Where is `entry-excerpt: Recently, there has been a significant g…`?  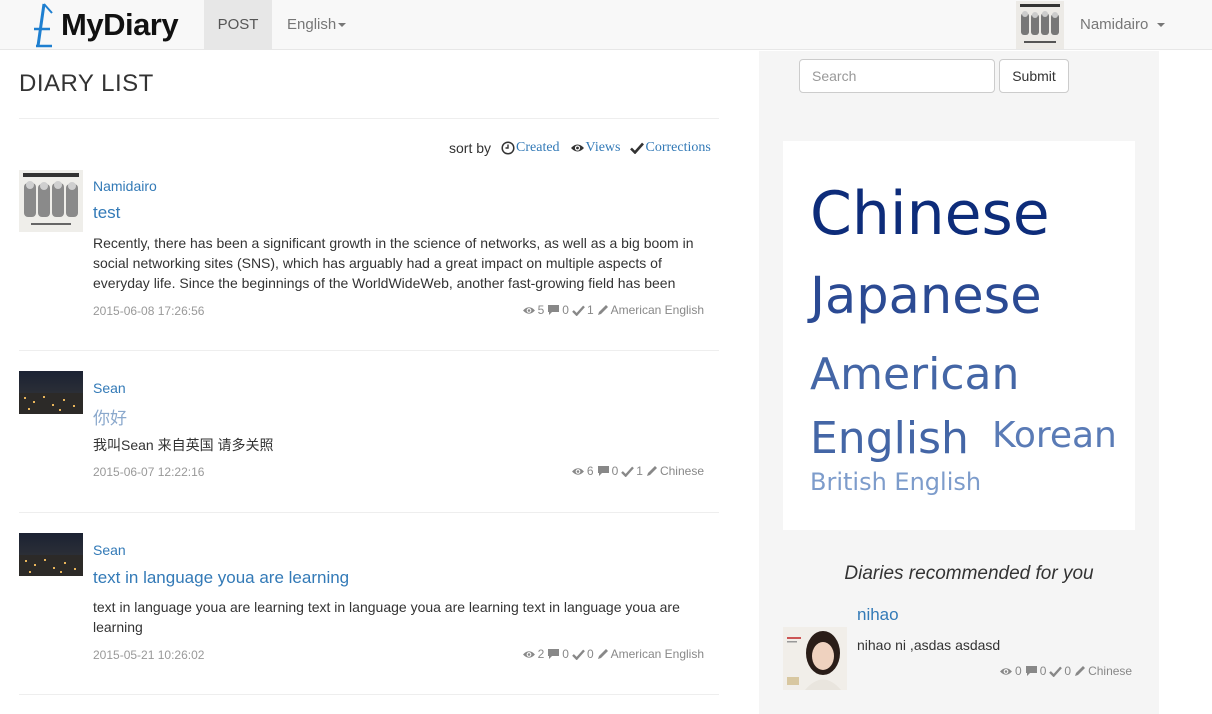 entry-excerpt: Recently, there has been a significant g… is located at coordinates (393, 263).